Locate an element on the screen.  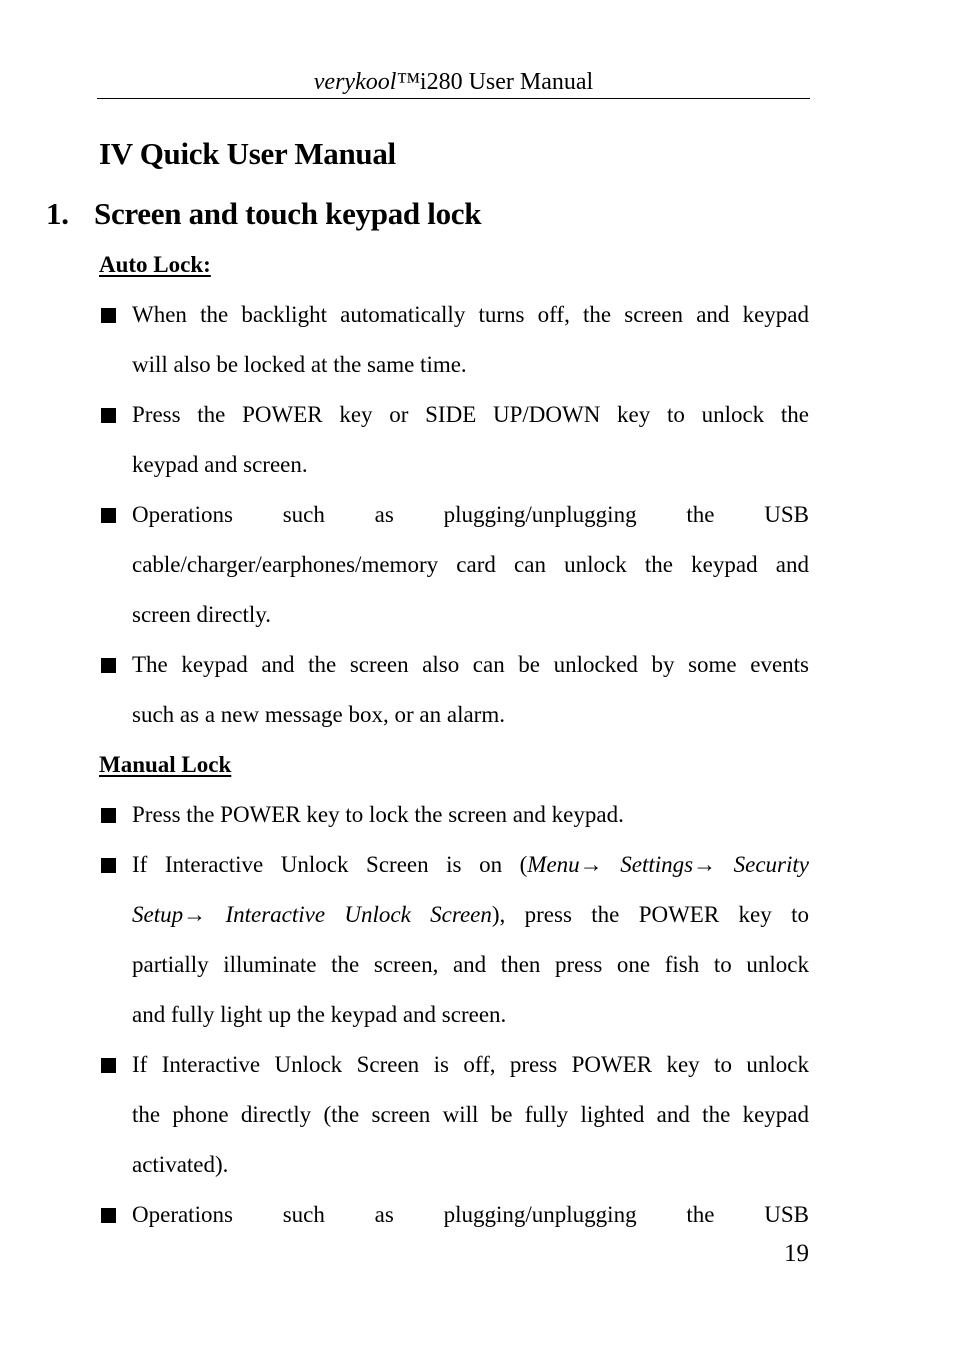
section-title: Screen and touch keypad lock is located at coordinates (288, 213).